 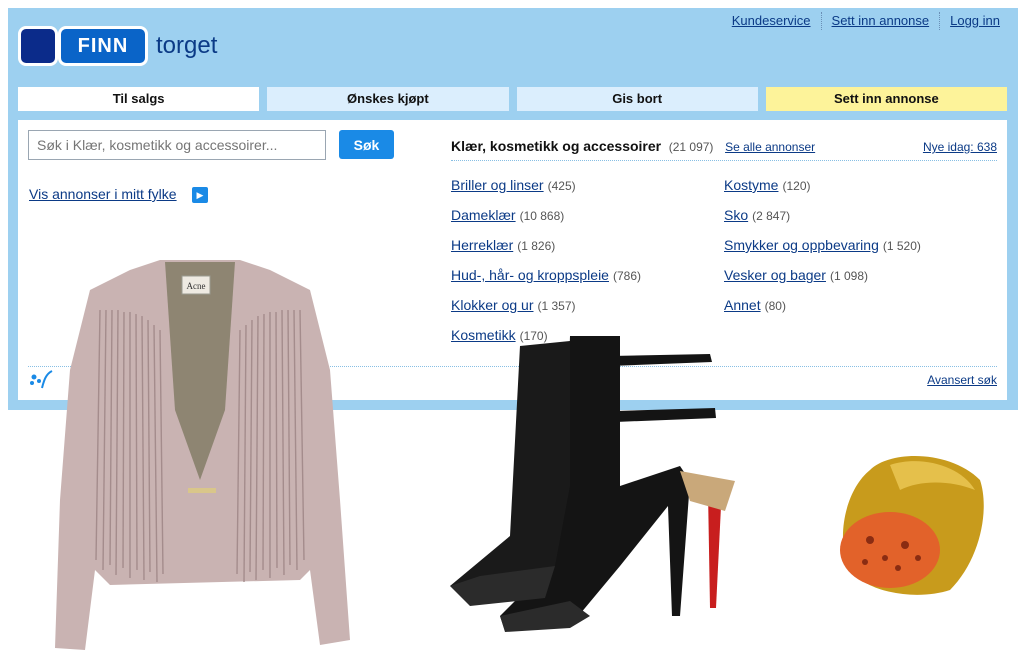 I want to click on subcategory-link: Briller og linser, so click(x=497, y=185).